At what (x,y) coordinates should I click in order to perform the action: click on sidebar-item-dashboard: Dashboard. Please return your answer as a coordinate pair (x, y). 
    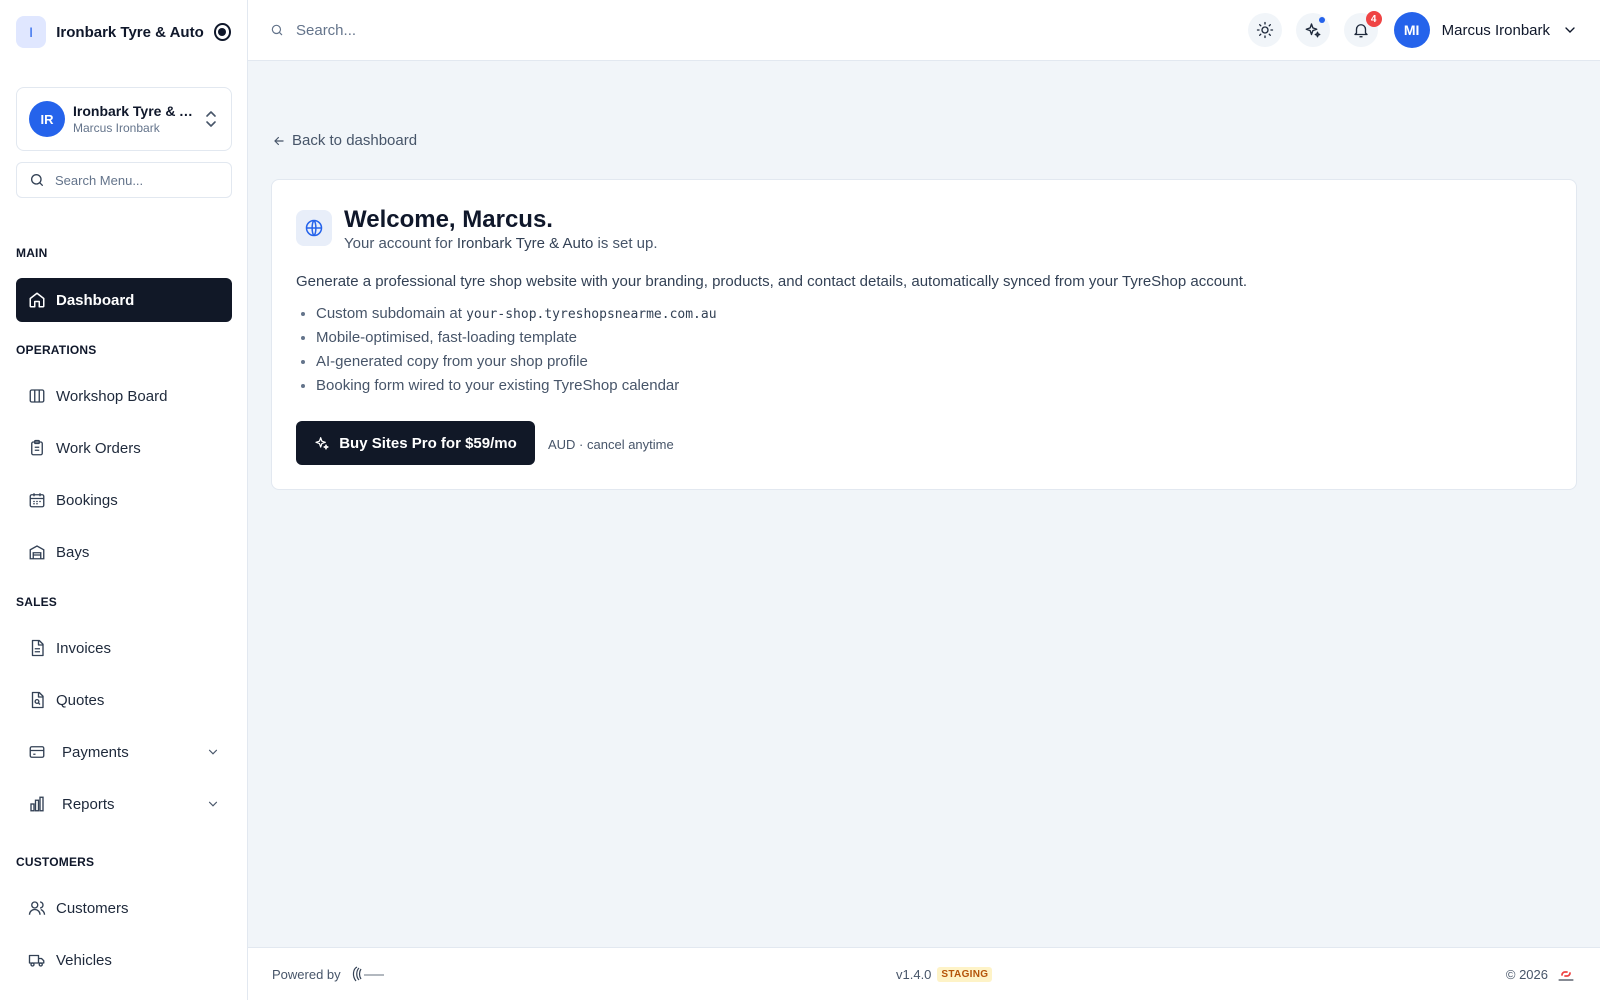
    Looking at the image, I should click on (124, 300).